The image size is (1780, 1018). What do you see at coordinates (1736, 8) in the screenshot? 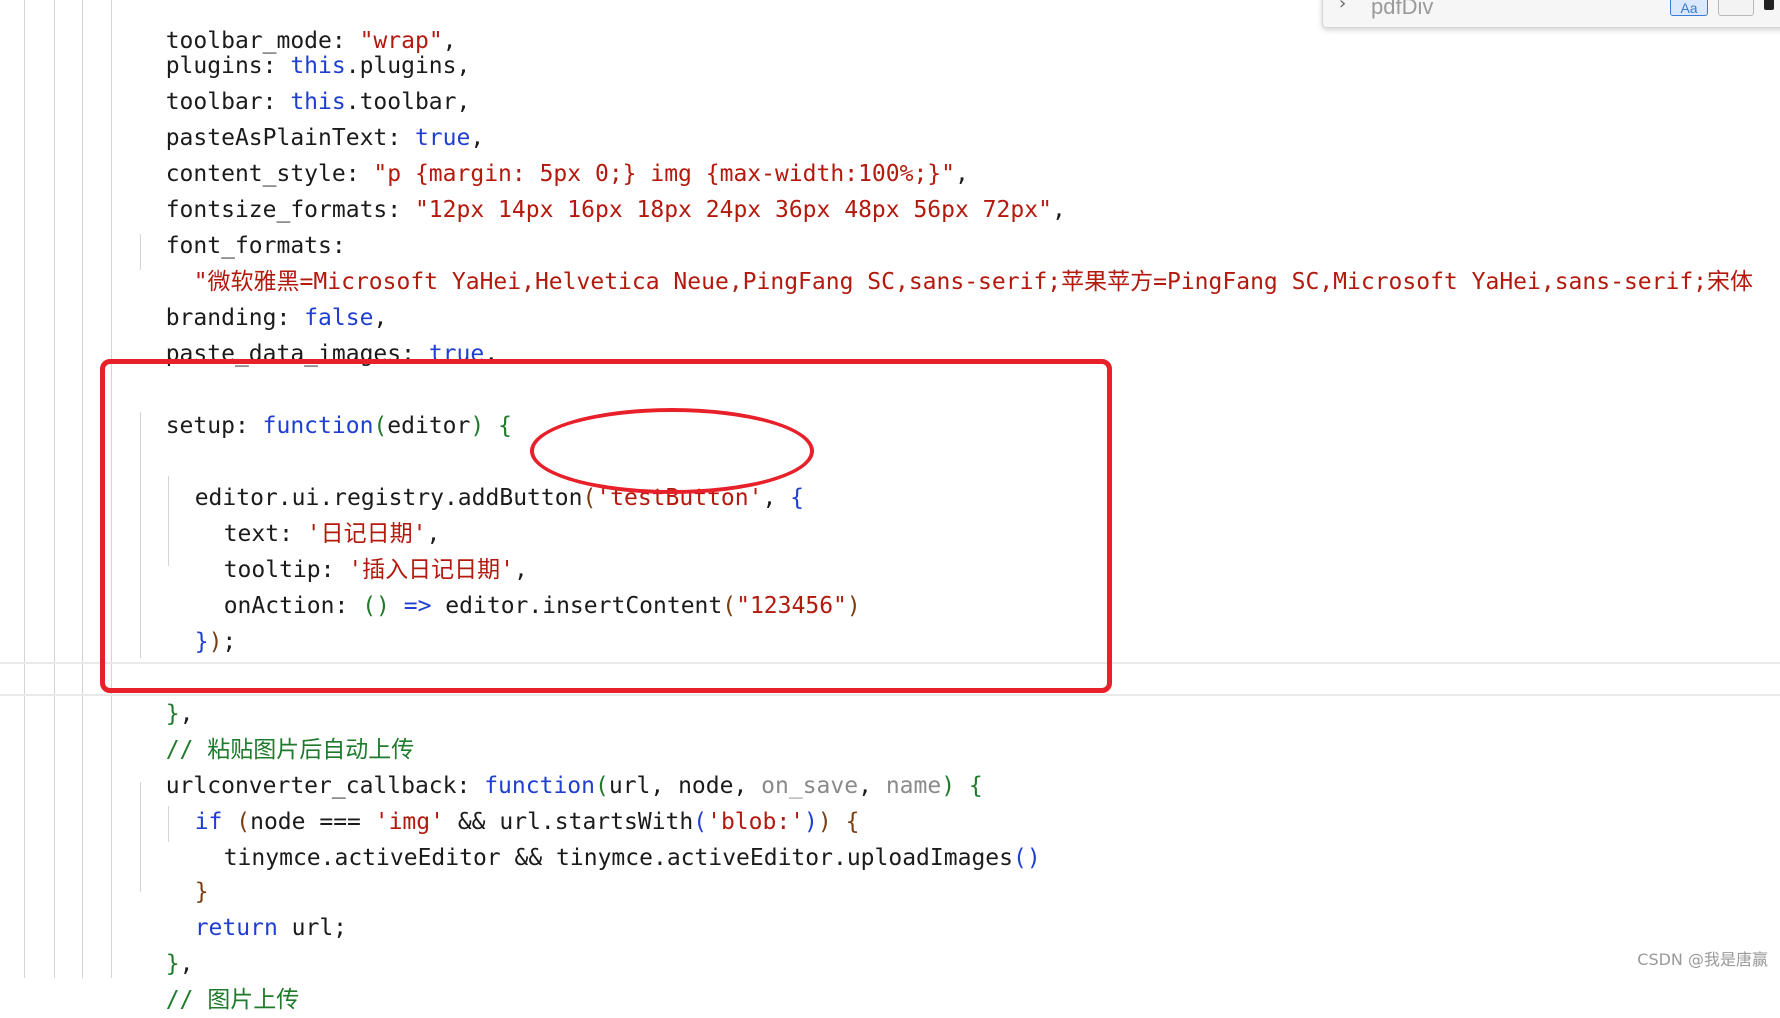
I see `match-whole-word-button` at bounding box center [1736, 8].